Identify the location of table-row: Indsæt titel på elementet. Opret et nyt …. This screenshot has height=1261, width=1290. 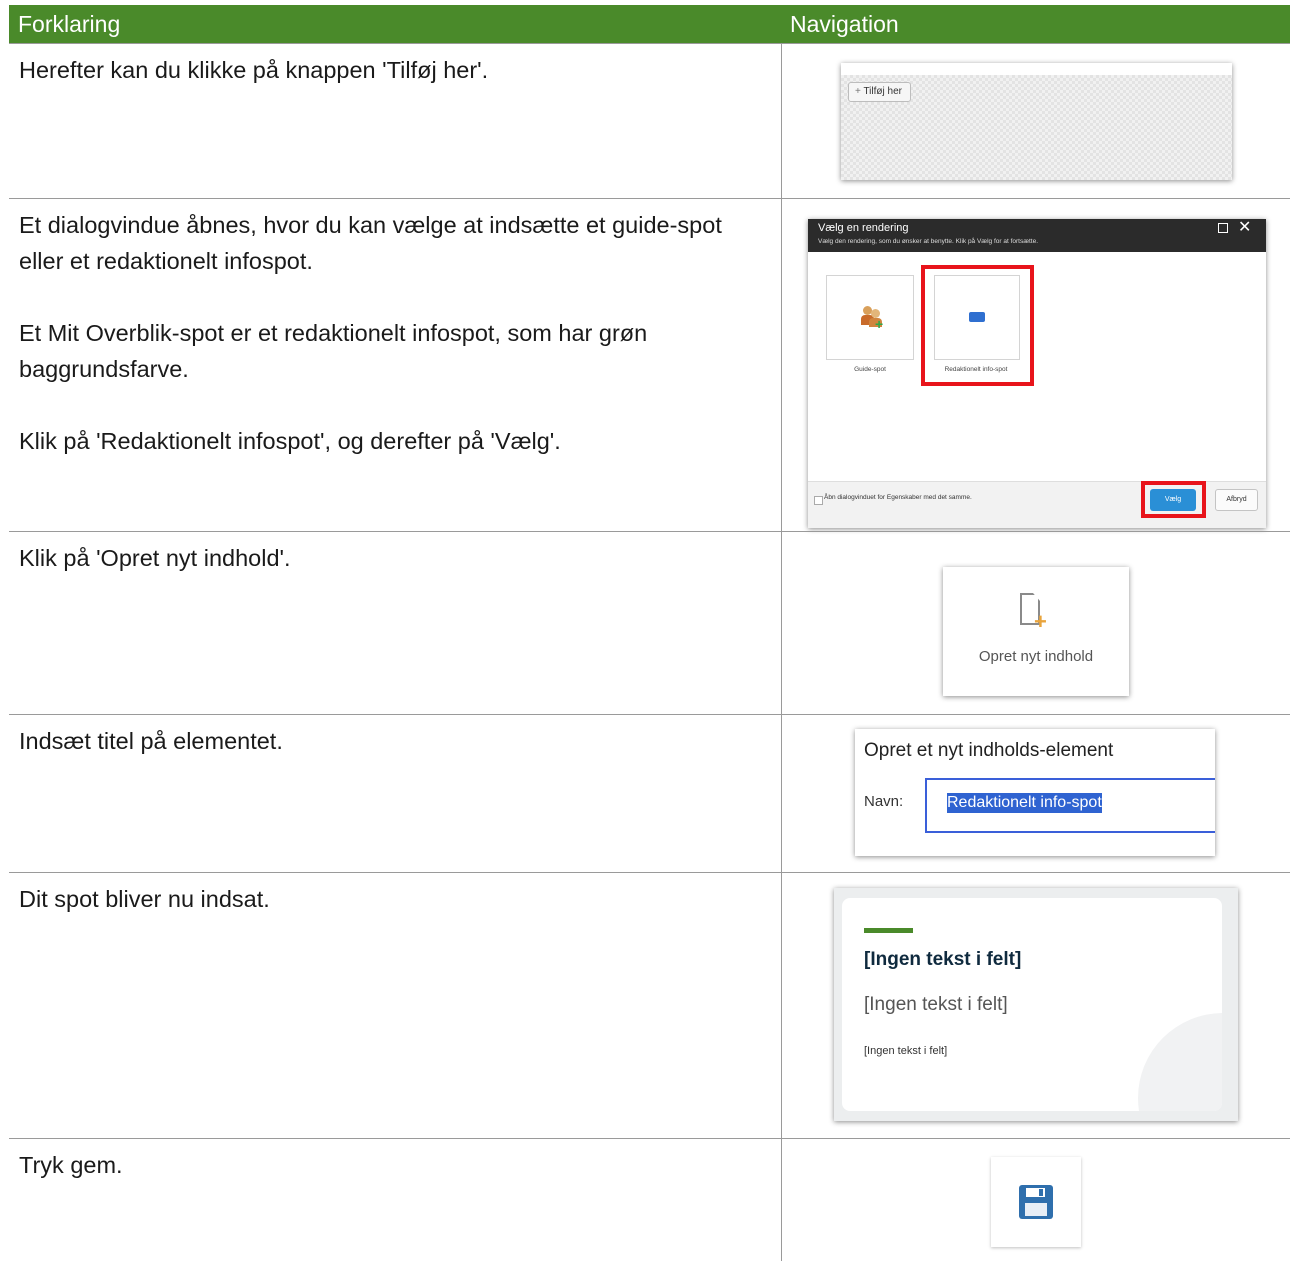
(649, 793).